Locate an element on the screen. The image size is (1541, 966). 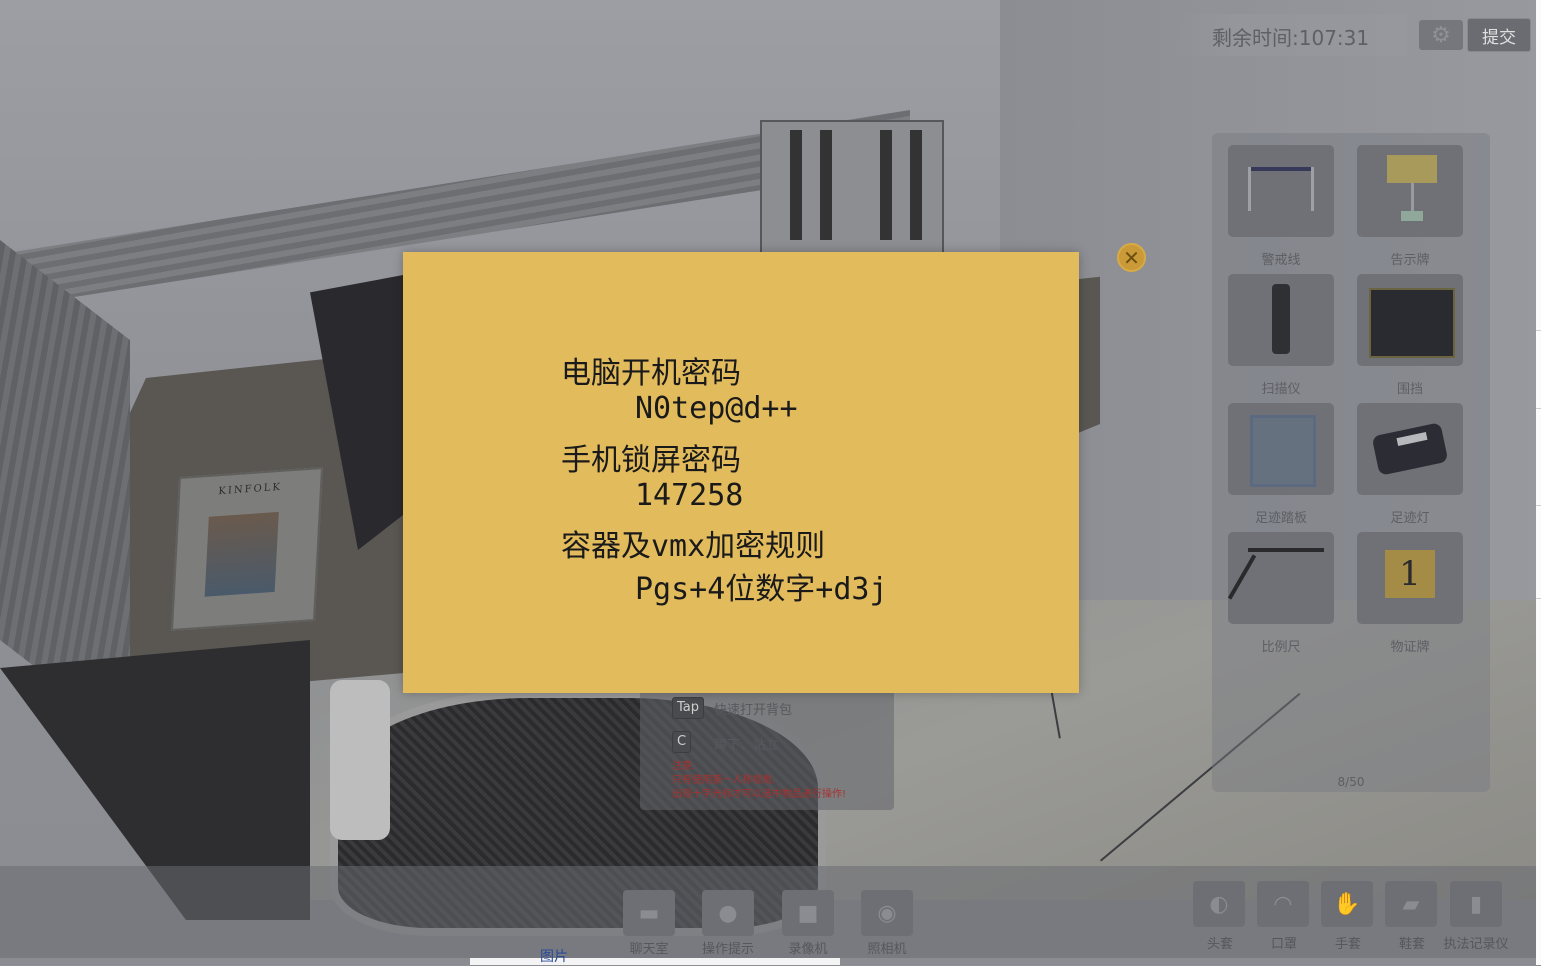
window-edge is located at coordinates (1538, 482).